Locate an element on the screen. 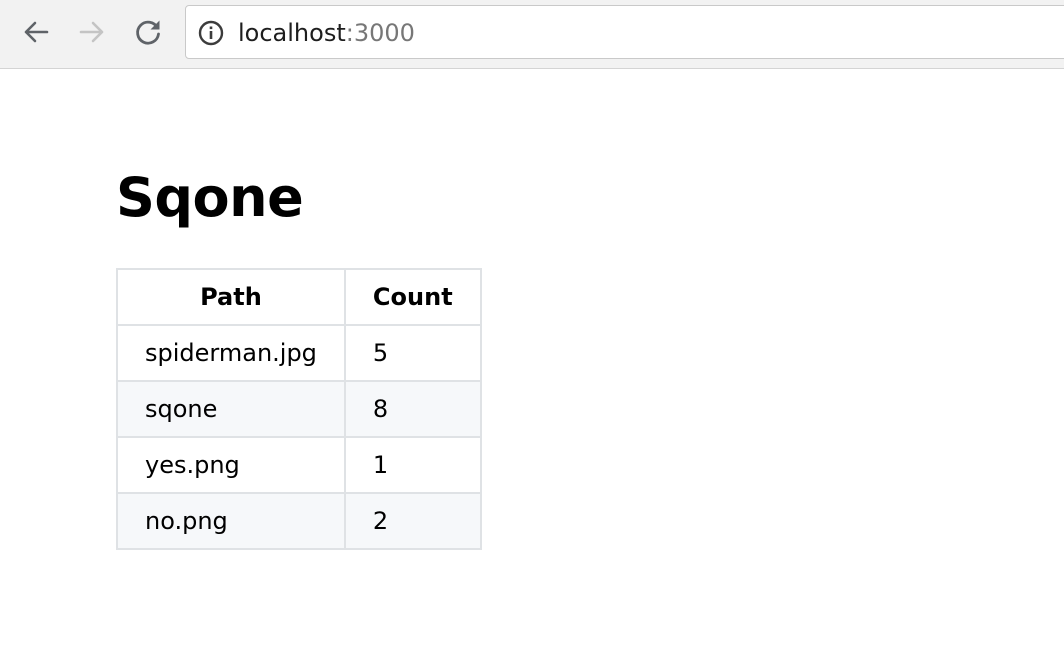 This screenshot has height=670, width=1064. reload-button is located at coordinates (148, 32).